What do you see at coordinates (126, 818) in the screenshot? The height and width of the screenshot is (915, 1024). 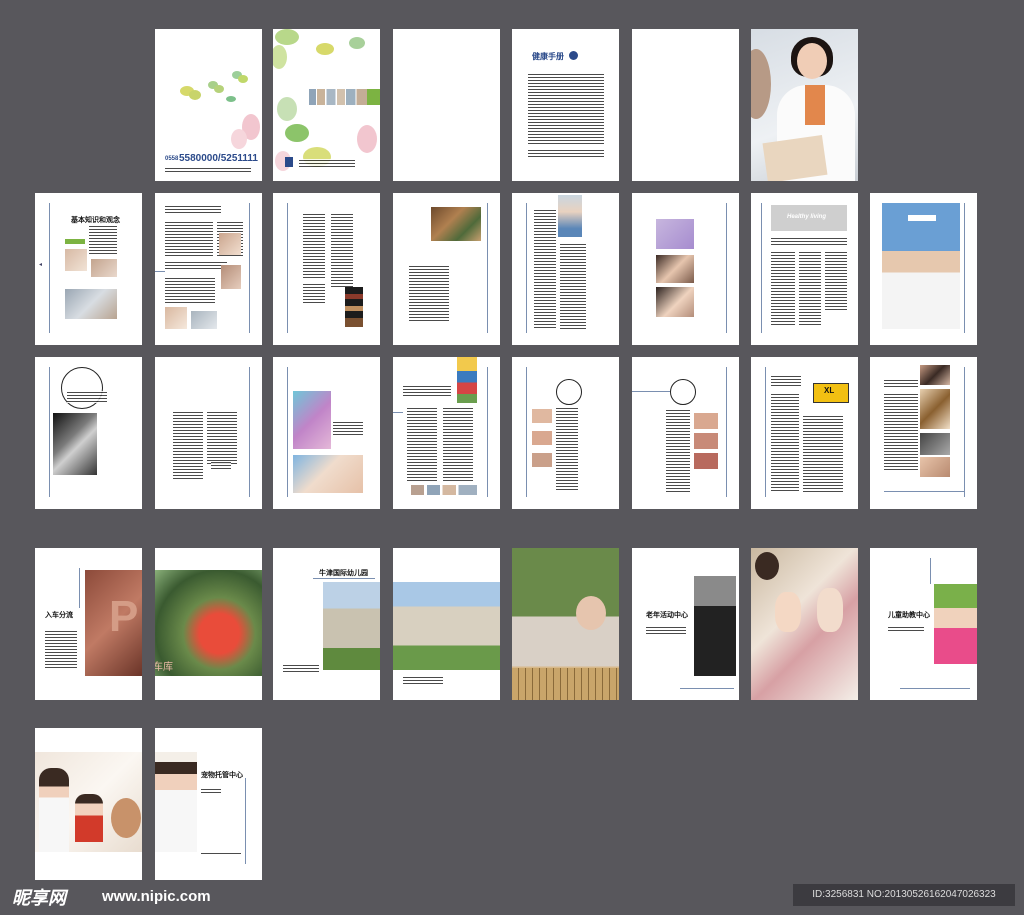 I see `puppy` at bounding box center [126, 818].